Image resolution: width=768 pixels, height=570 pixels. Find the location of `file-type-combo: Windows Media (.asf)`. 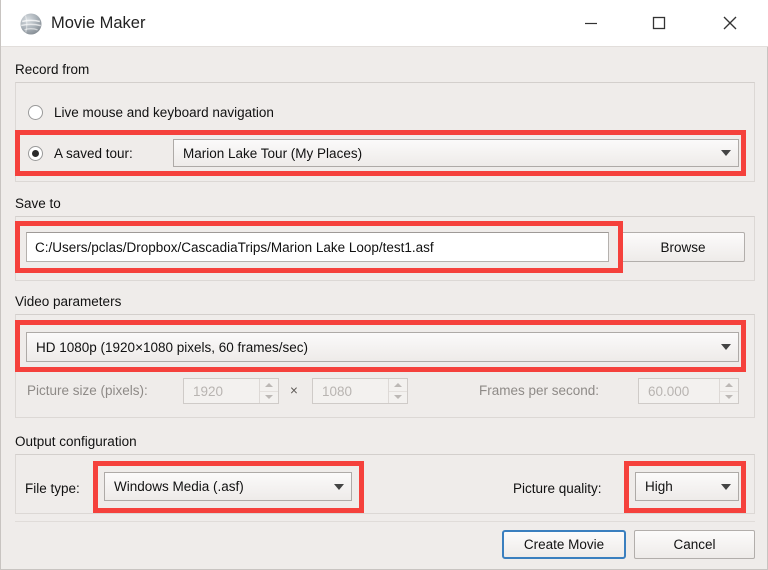

file-type-combo: Windows Media (.asf) is located at coordinates (228, 486).